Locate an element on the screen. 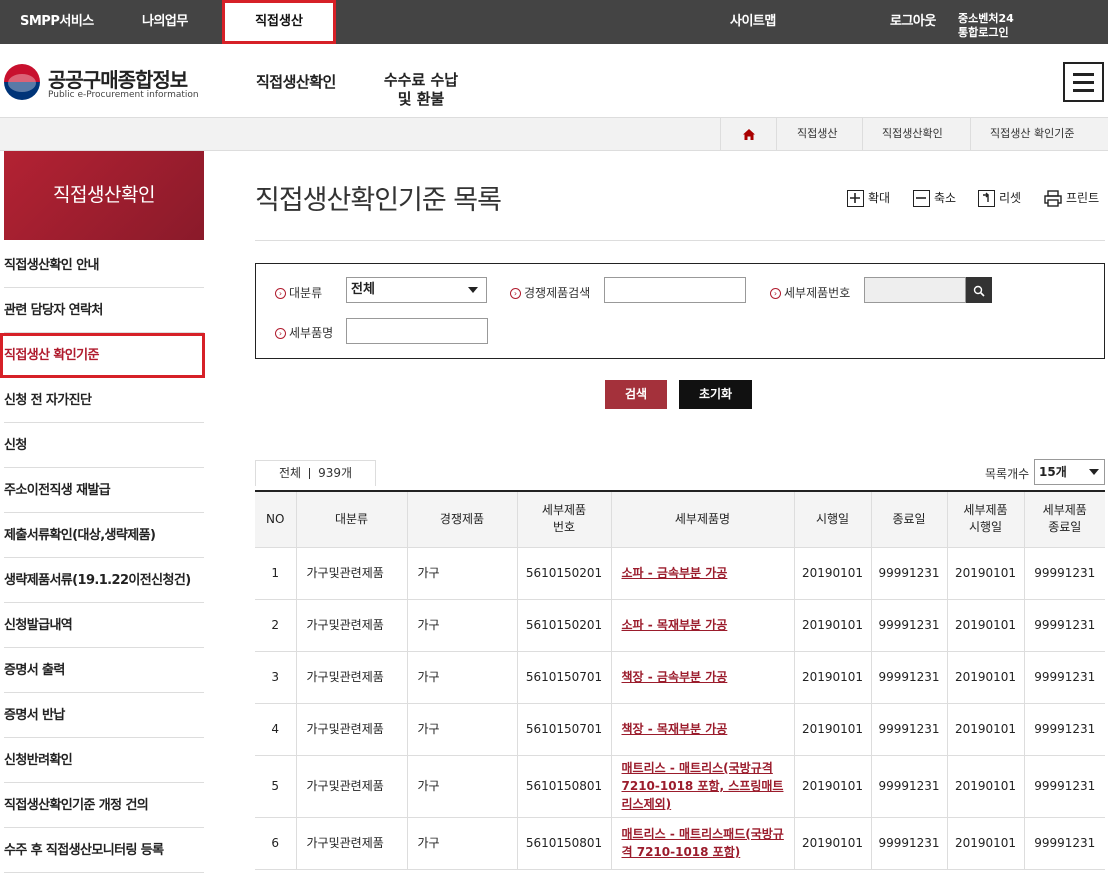  home-icon is located at coordinates (748, 134).